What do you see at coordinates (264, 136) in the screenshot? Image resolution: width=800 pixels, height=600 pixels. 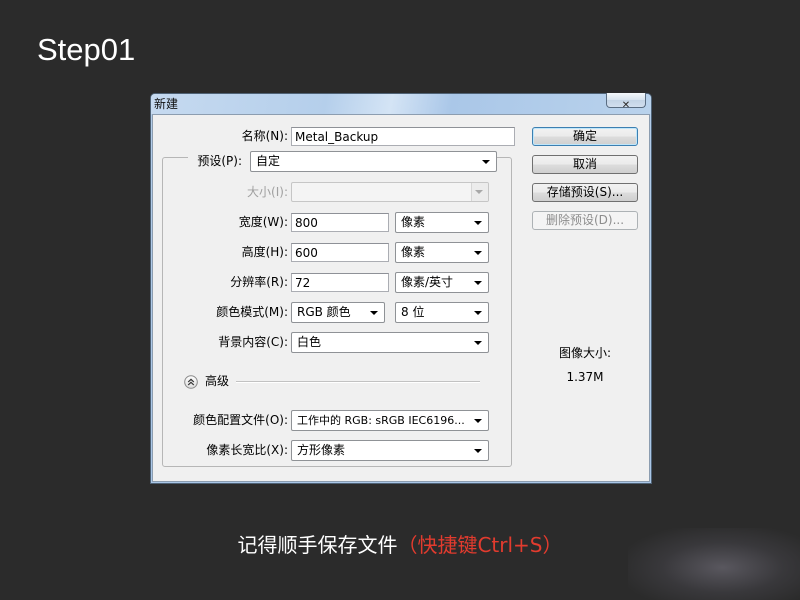 I see `name-label: 名称(N):` at bounding box center [264, 136].